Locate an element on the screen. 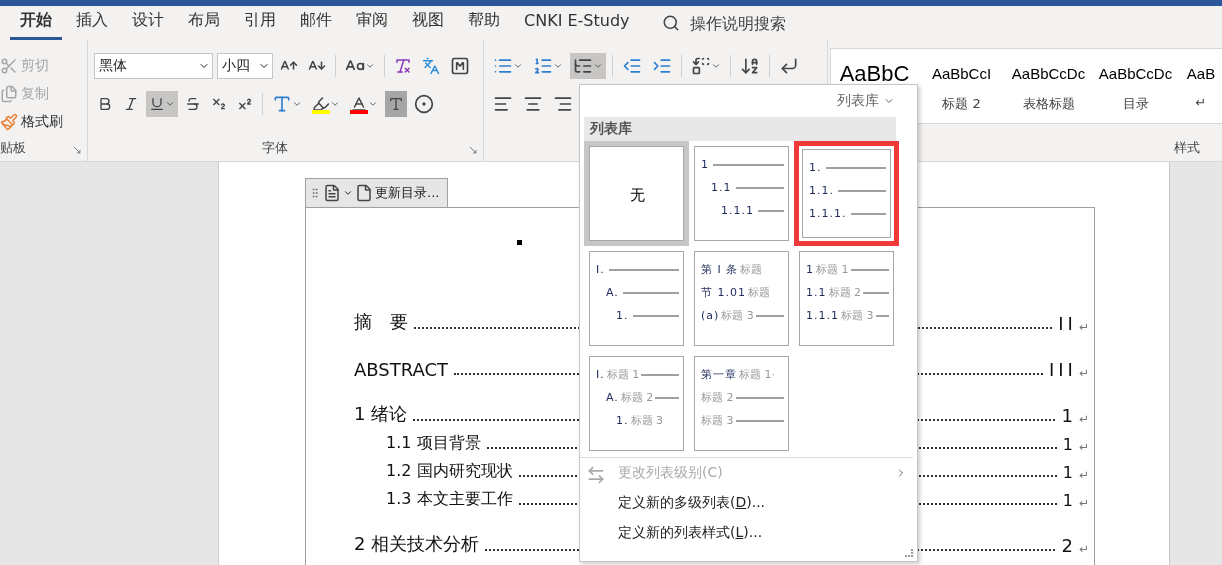  toc-entry: 摘 要 is located at coordinates (381, 322).